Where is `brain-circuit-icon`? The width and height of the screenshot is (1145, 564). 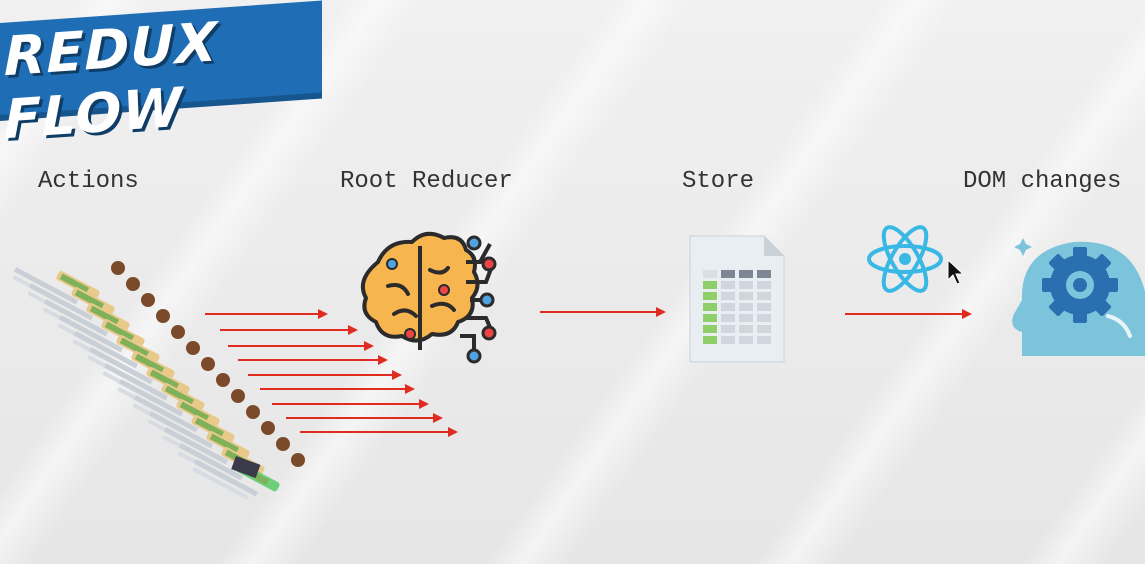 brain-circuit-icon is located at coordinates (429, 297).